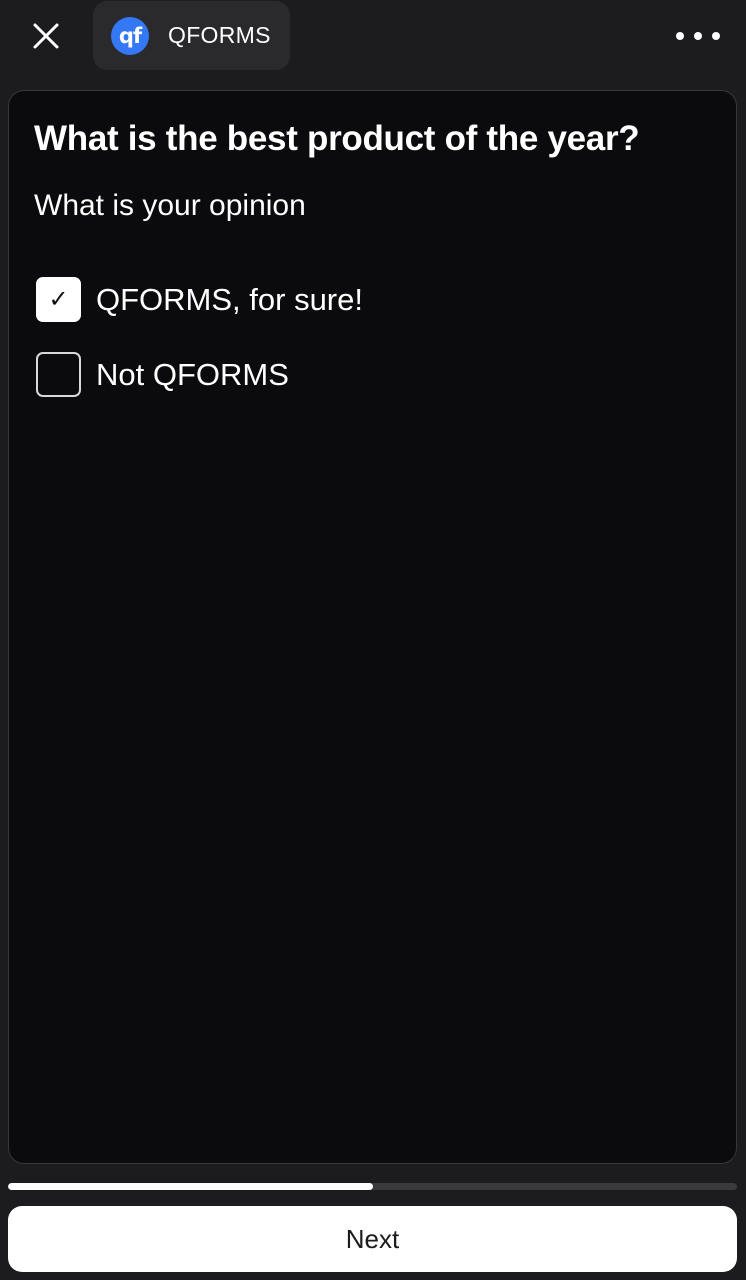 This screenshot has height=1280, width=746. I want to click on checkbox-checked: ✓, so click(58, 299).